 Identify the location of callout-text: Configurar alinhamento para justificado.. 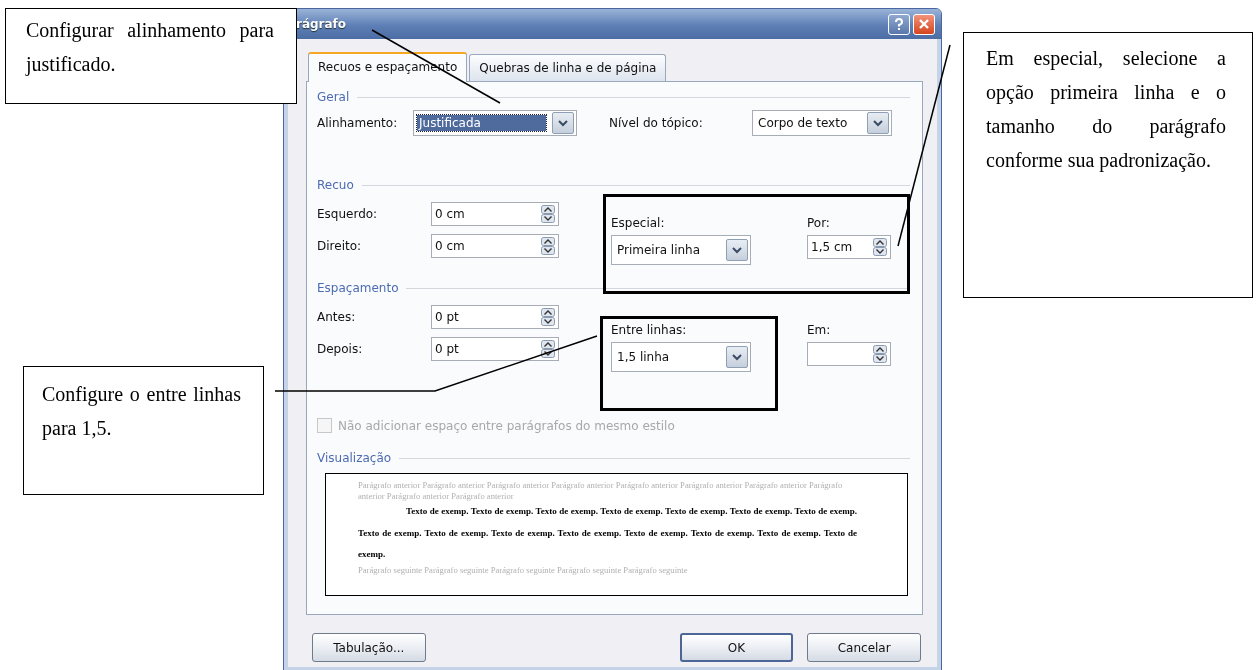
(150, 48).